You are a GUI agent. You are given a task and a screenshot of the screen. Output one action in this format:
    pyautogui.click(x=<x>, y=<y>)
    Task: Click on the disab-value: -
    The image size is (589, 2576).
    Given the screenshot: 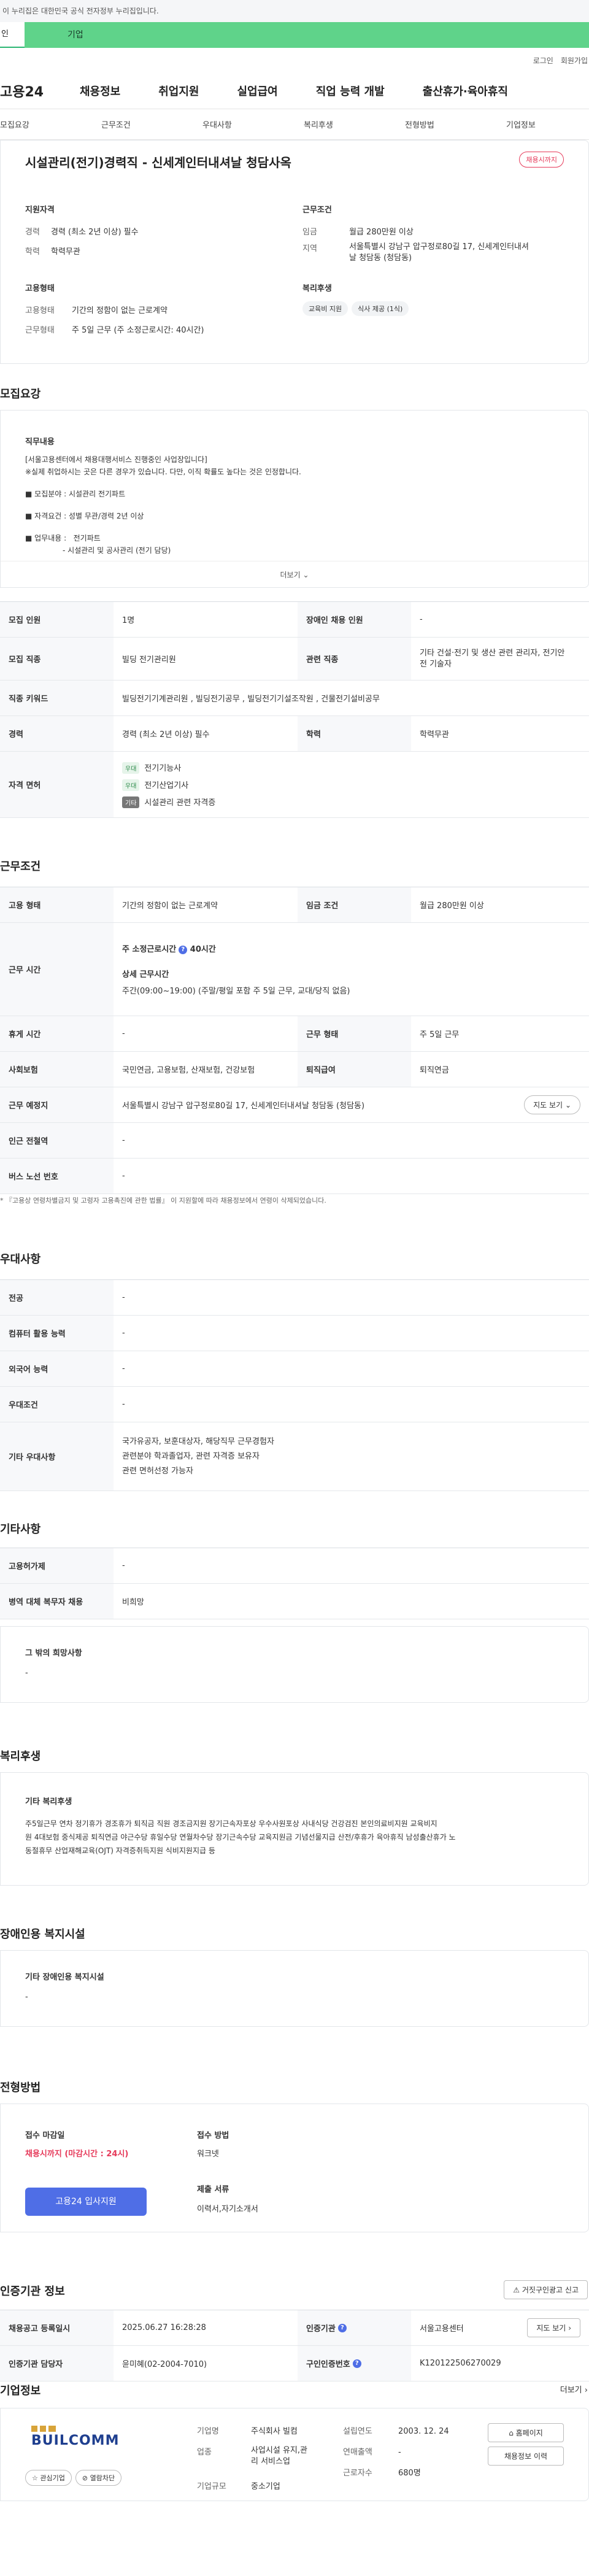 What is the action you would take?
    pyautogui.click(x=26, y=1997)
    